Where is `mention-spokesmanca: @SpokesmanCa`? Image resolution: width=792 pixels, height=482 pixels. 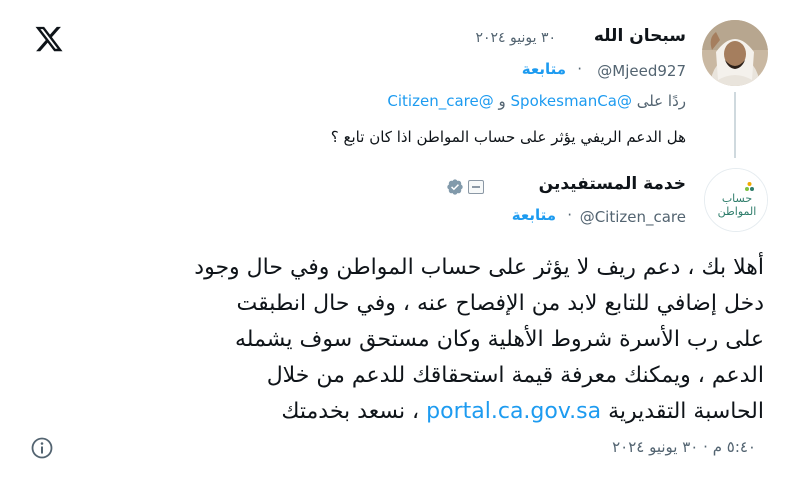 mention-spokesmanca: @SpokesmanCa is located at coordinates (571, 101).